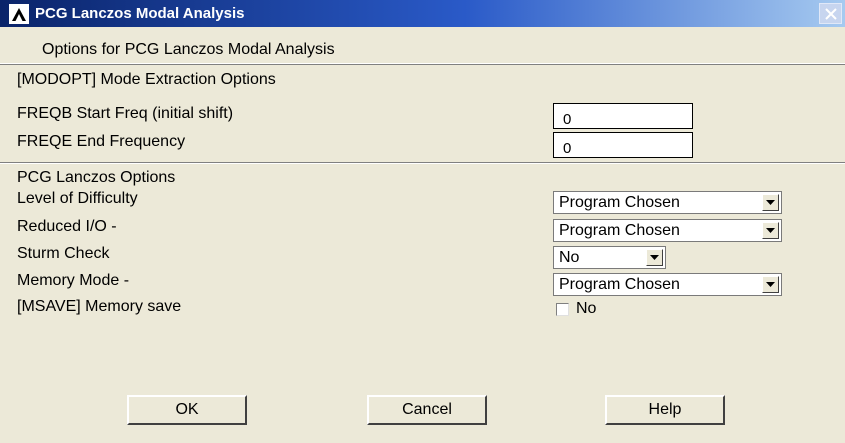 The height and width of the screenshot is (443, 845). Describe the element at coordinates (665, 410) in the screenshot. I see `help-button: Help` at that location.